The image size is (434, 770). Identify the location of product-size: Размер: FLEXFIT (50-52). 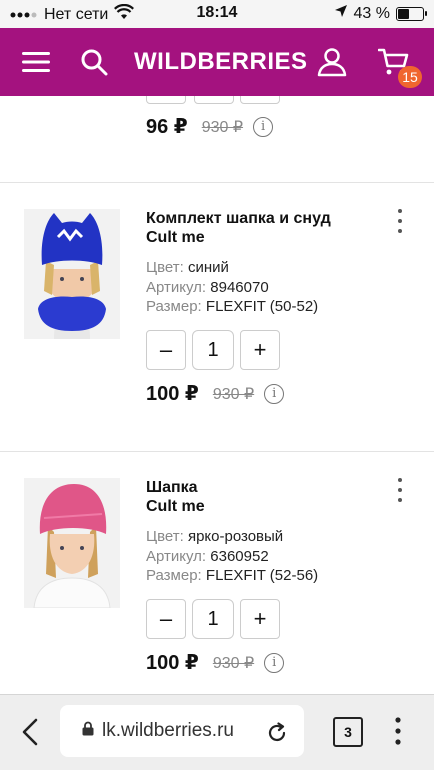
(232, 306).